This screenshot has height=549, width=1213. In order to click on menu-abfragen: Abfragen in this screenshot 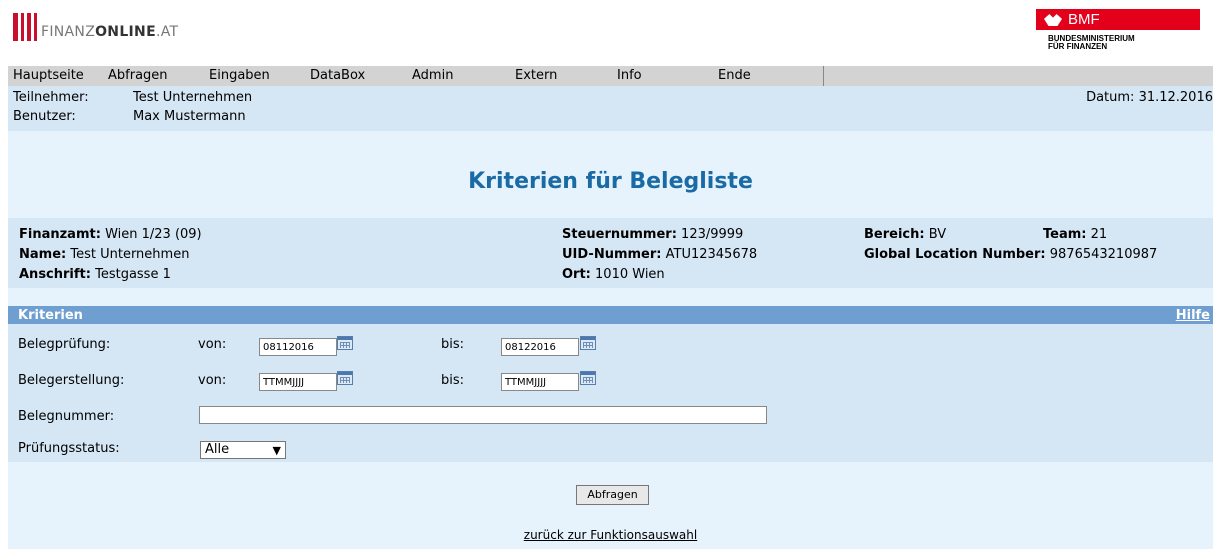, I will do `click(138, 75)`.